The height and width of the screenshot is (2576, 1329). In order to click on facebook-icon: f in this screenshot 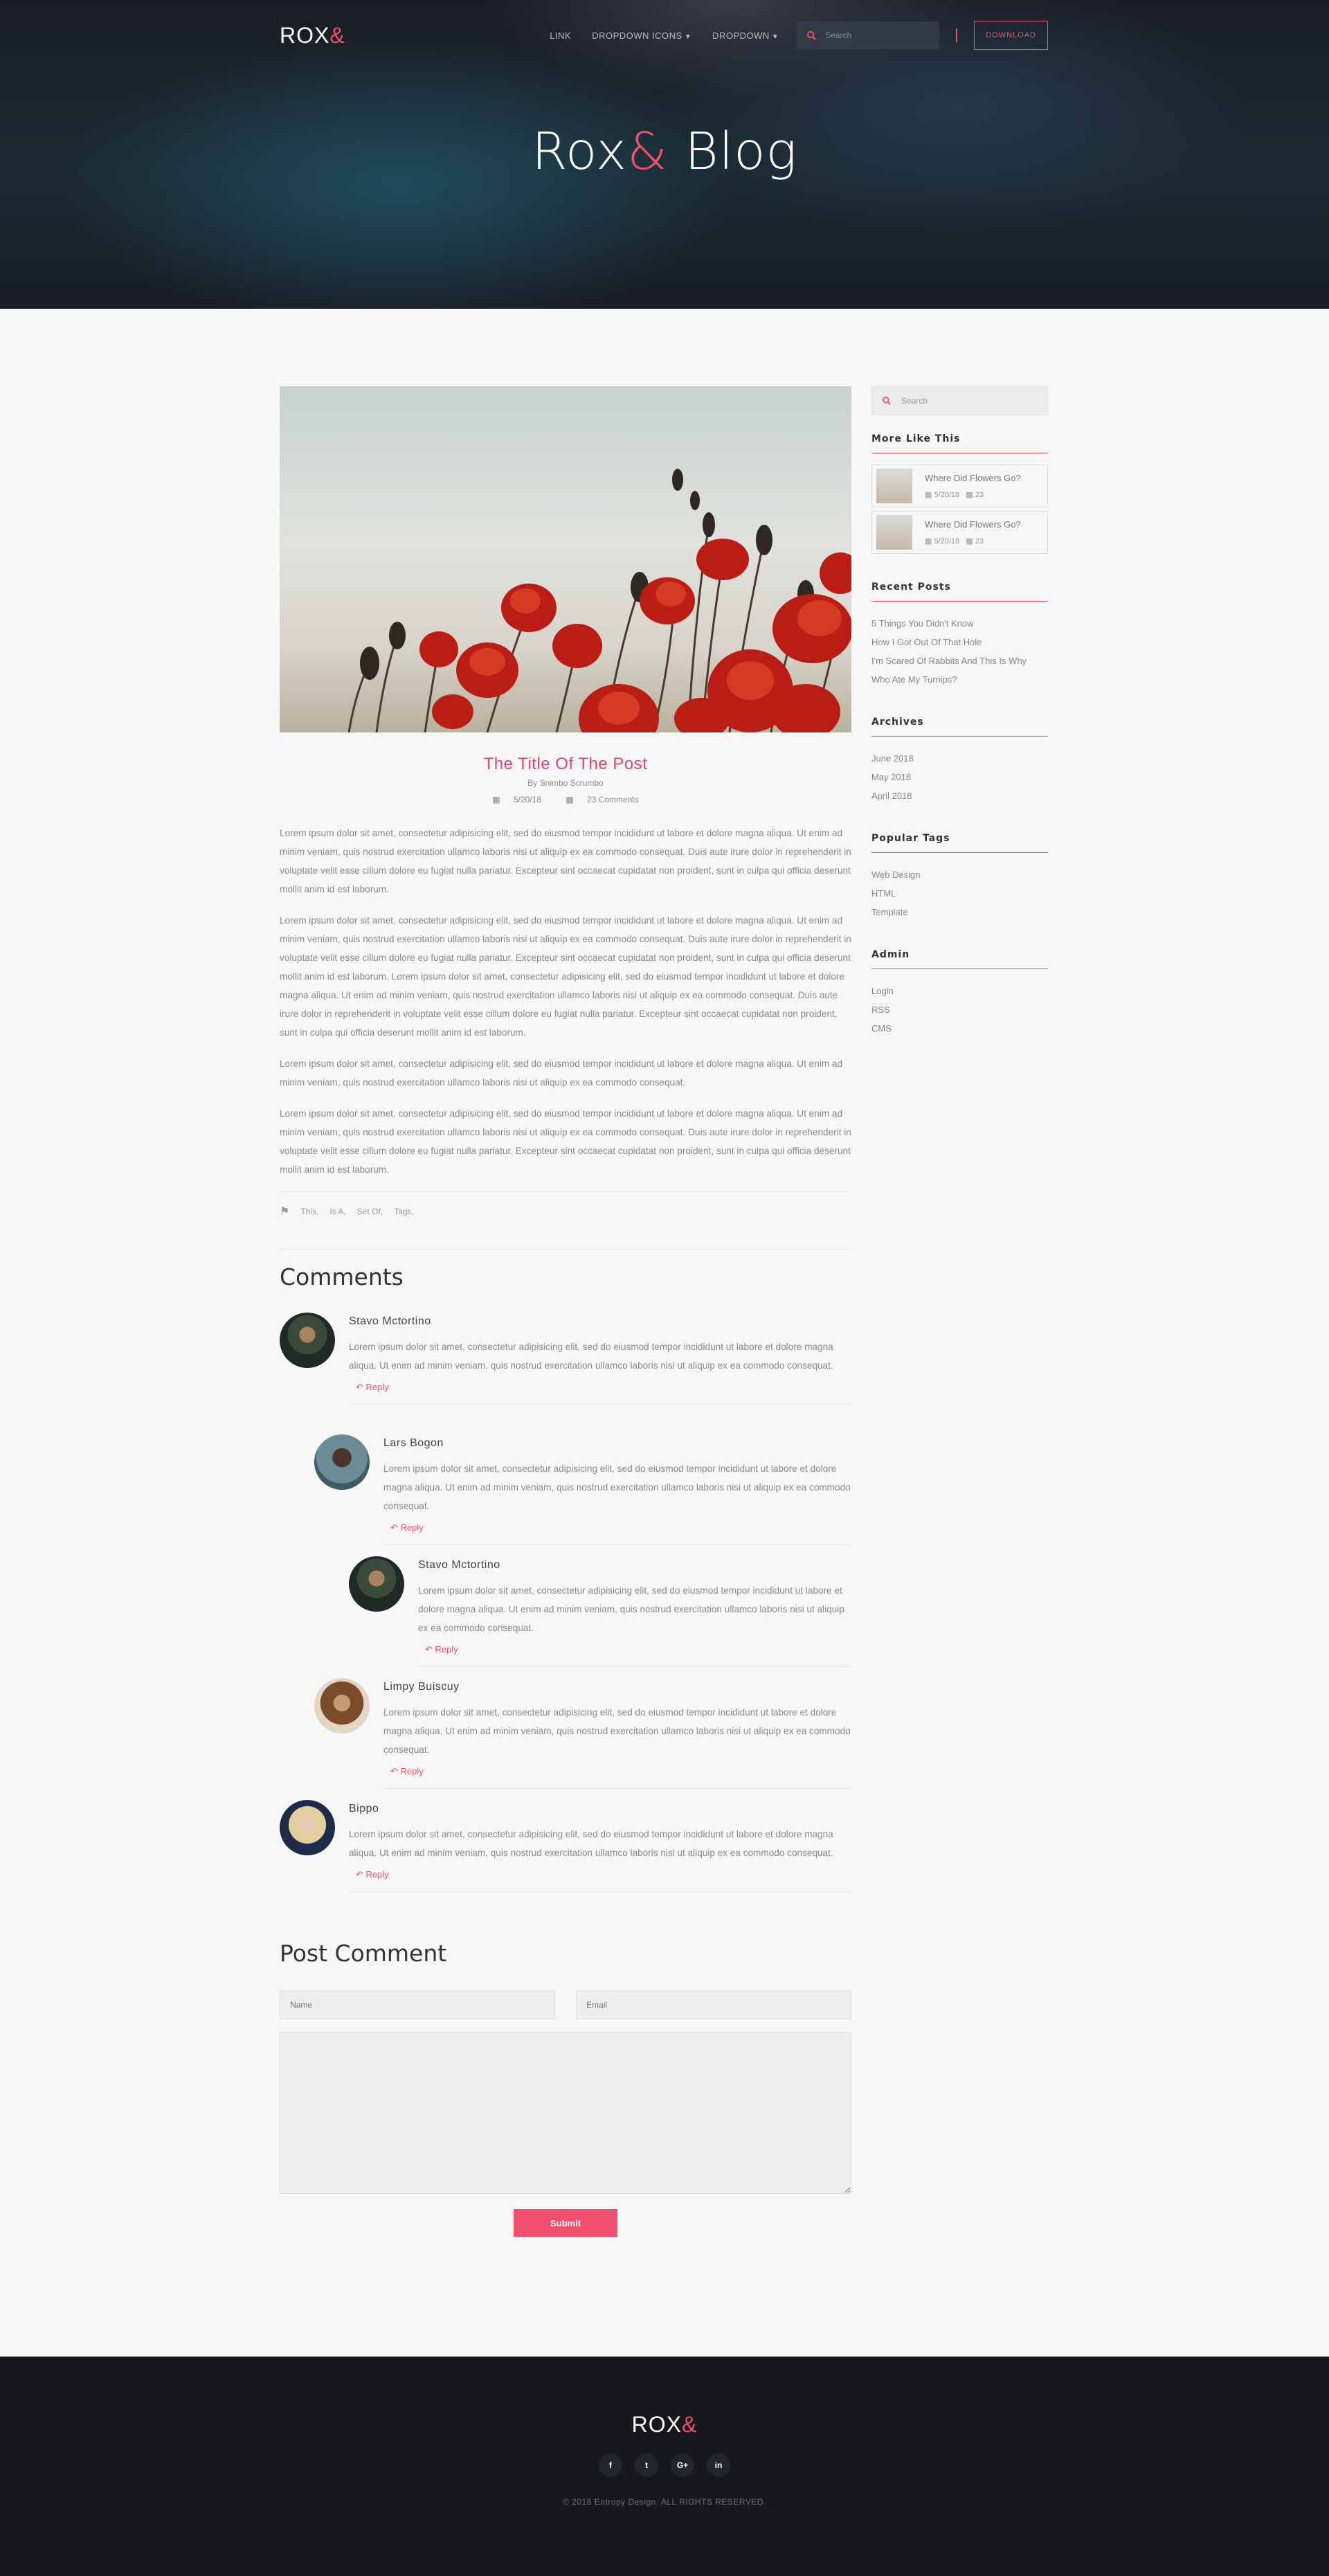, I will do `click(610, 2465)`.